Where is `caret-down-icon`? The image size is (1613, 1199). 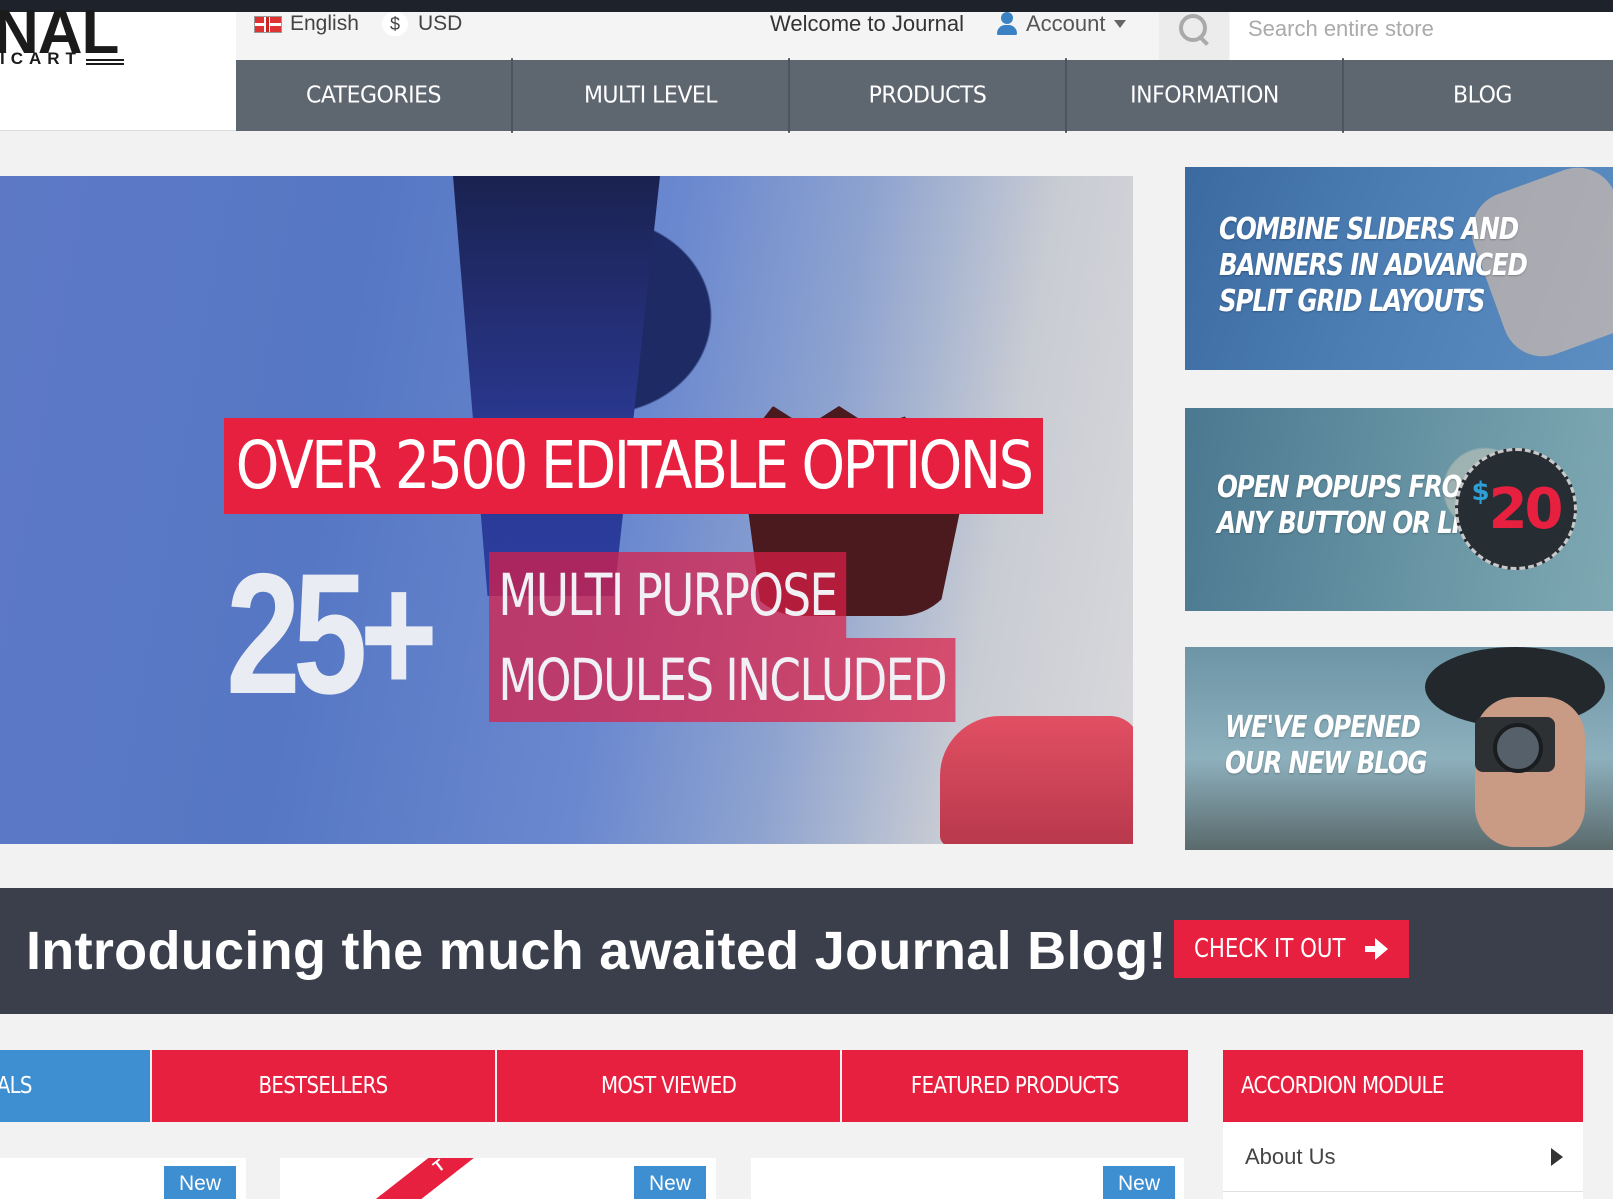
caret-down-icon is located at coordinates (1119, 24).